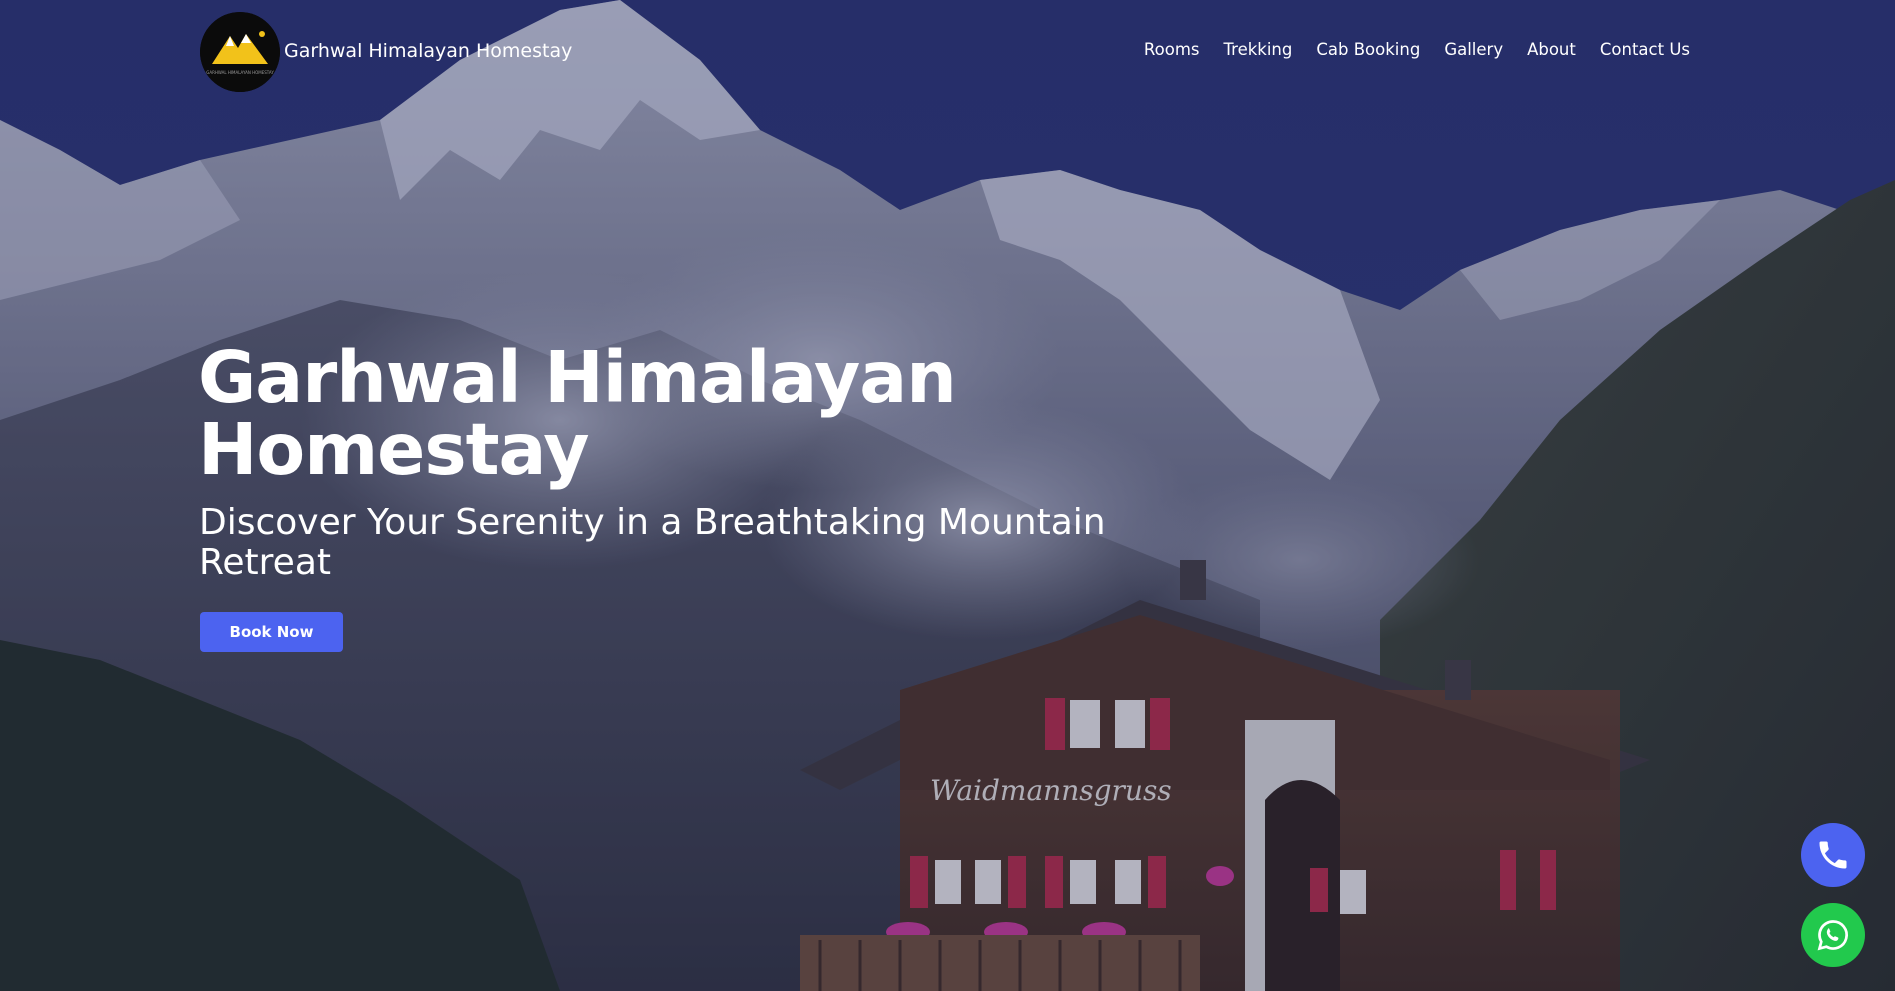 The width and height of the screenshot is (1895, 991). I want to click on svg-text: GARHWAL HIMALAYAN HOMESTAY, so click(240, 72).